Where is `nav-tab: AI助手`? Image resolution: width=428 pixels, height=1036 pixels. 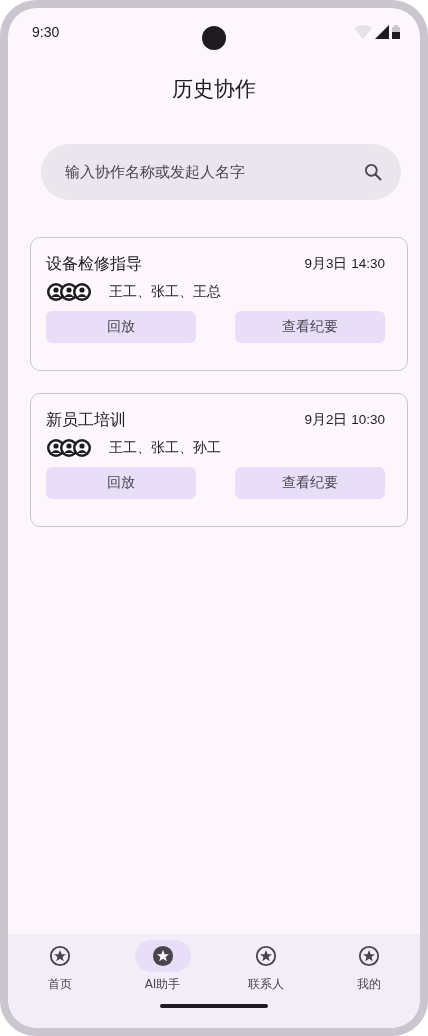 nav-tab: AI助手 is located at coordinates (162, 970).